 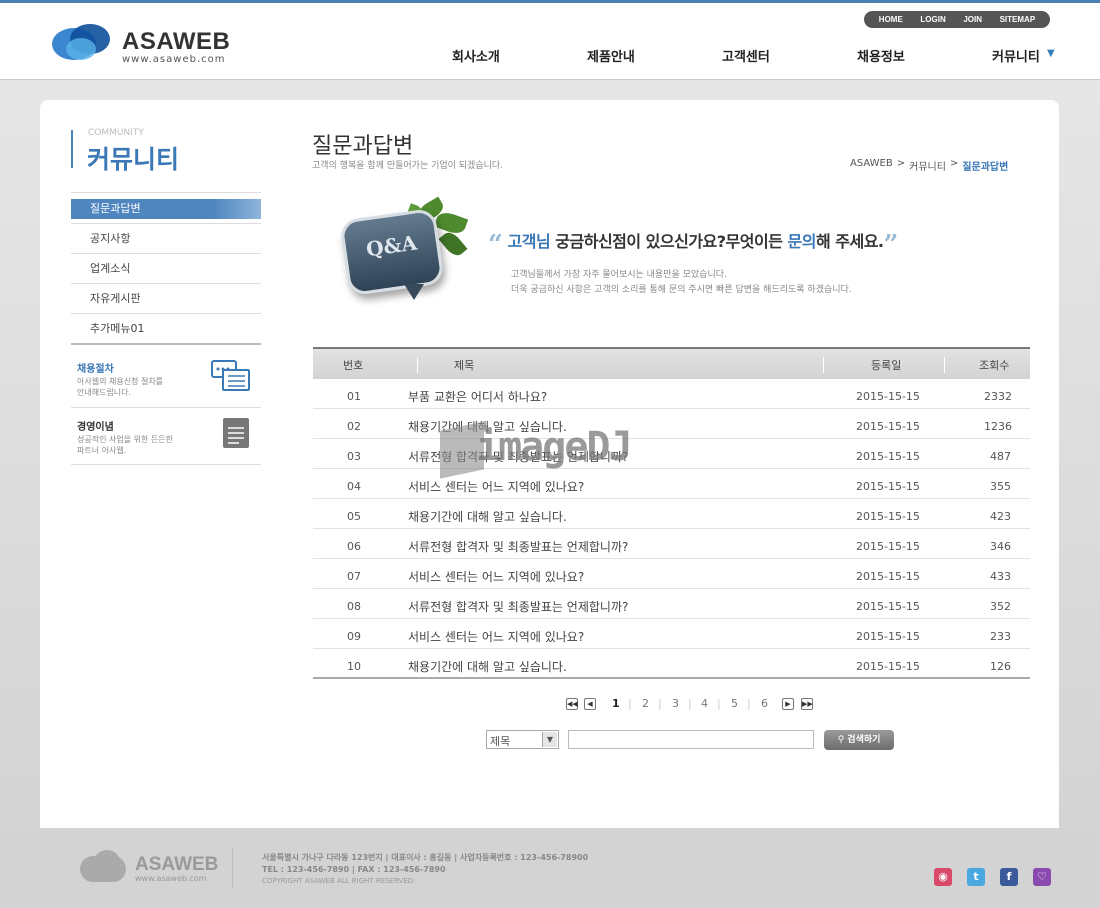 What do you see at coordinates (476, 55) in the screenshot?
I see `nav-company: 회사소개` at bounding box center [476, 55].